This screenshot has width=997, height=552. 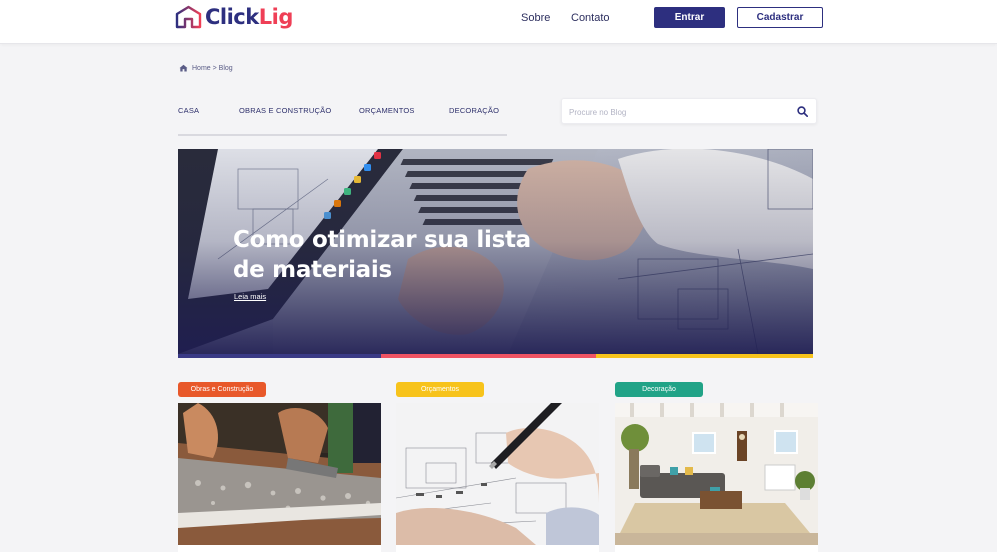 I want to click on breadcrumb-text: Home > Blog, so click(x=212, y=68).